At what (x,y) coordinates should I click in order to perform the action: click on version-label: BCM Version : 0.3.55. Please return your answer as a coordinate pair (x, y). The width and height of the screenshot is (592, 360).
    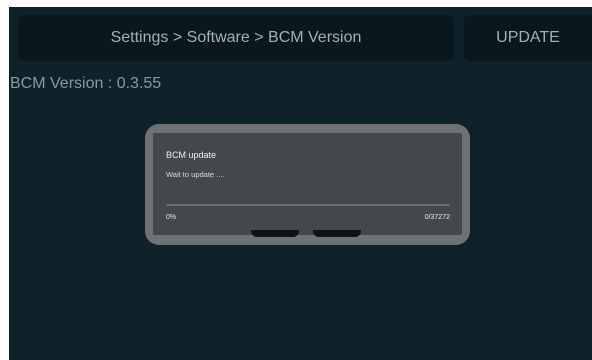
    Looking at the image, I should click on (86, 83).